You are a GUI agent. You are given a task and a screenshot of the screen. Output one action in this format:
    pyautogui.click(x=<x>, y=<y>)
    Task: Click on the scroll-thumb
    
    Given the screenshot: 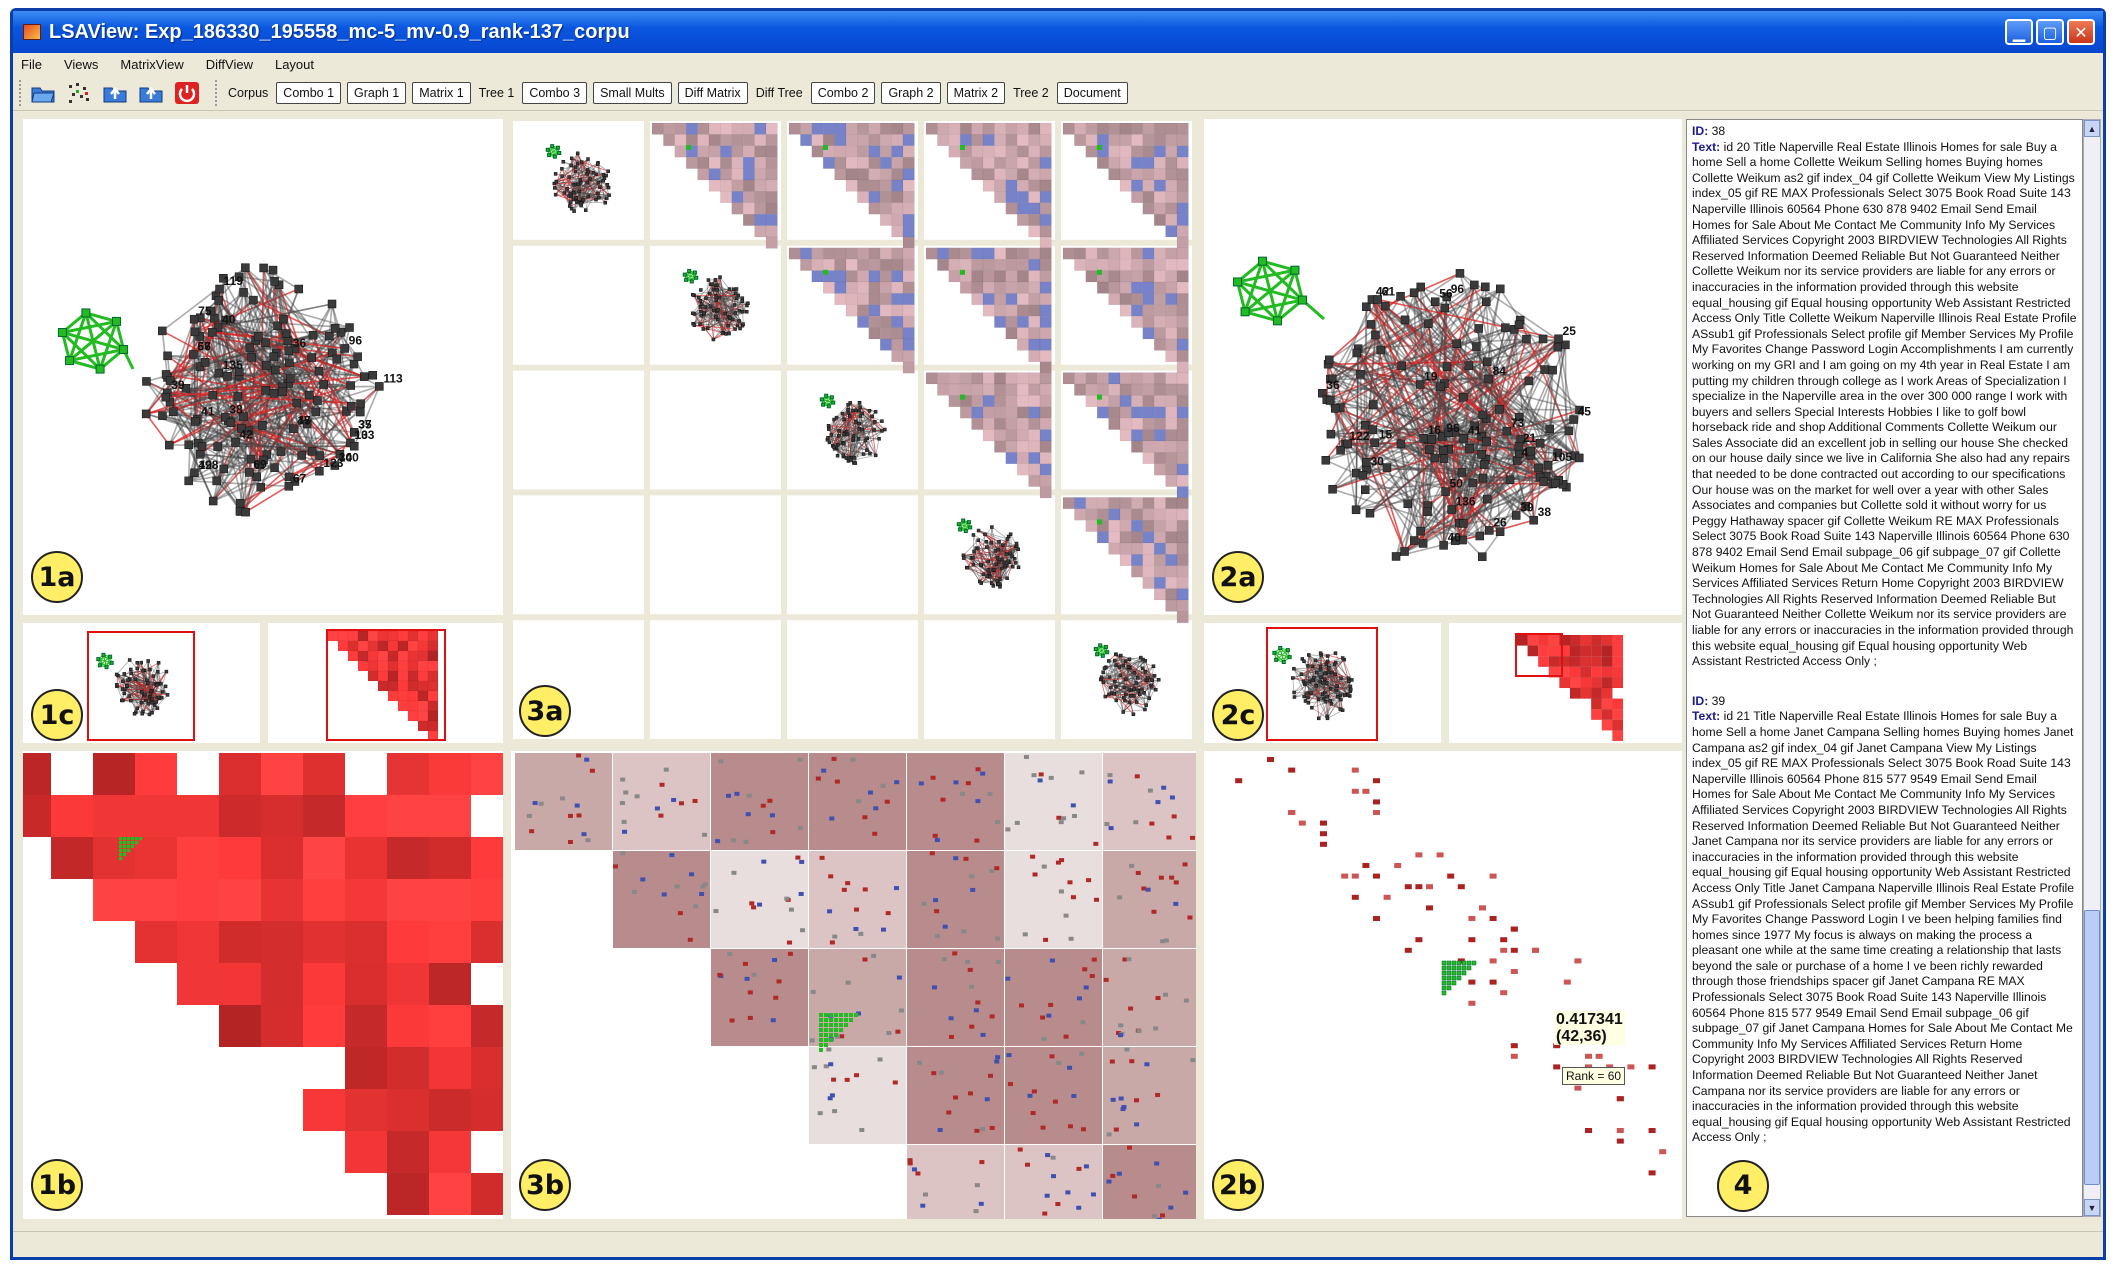 What is the action you would take?
    pyautogui.click(x=2092, y=1047)
    